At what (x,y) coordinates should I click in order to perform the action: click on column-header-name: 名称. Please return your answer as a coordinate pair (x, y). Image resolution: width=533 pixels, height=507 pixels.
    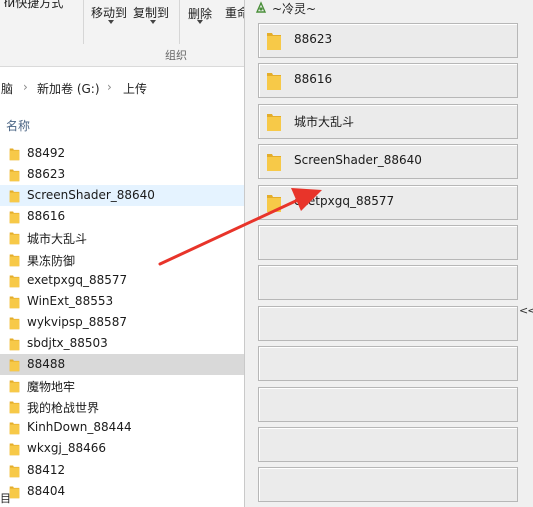
    Looking at the image, I should click on (18, 125).